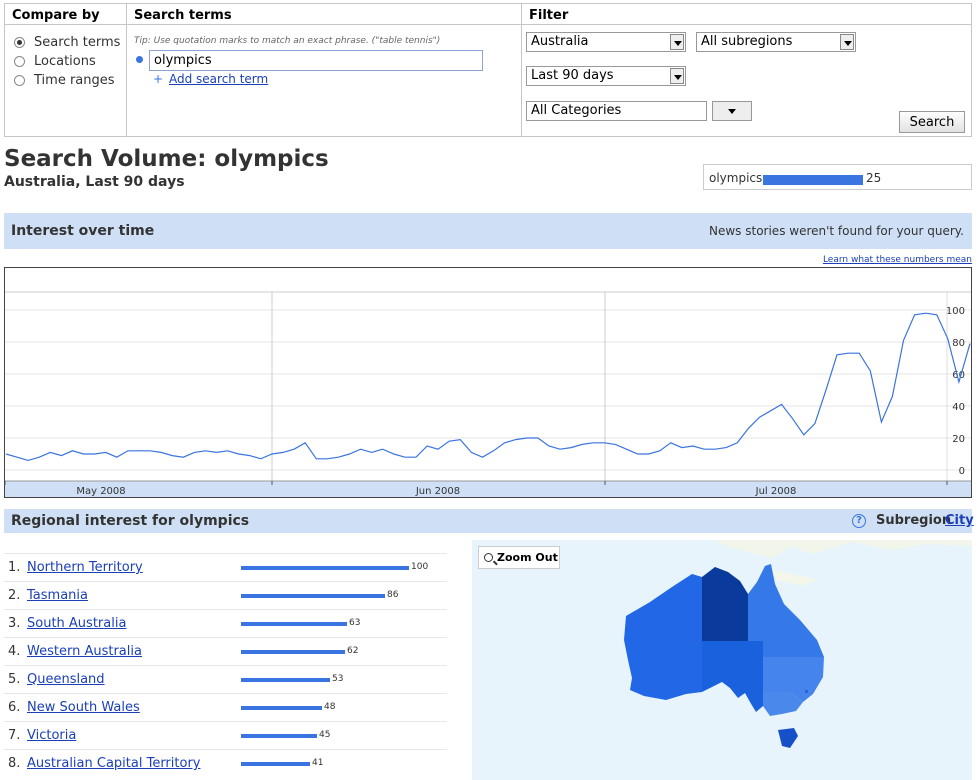  What do you see at coordinates (606, 42) in the screenshot?
I see `country-select: Australia` at bounding box center [606, 42].